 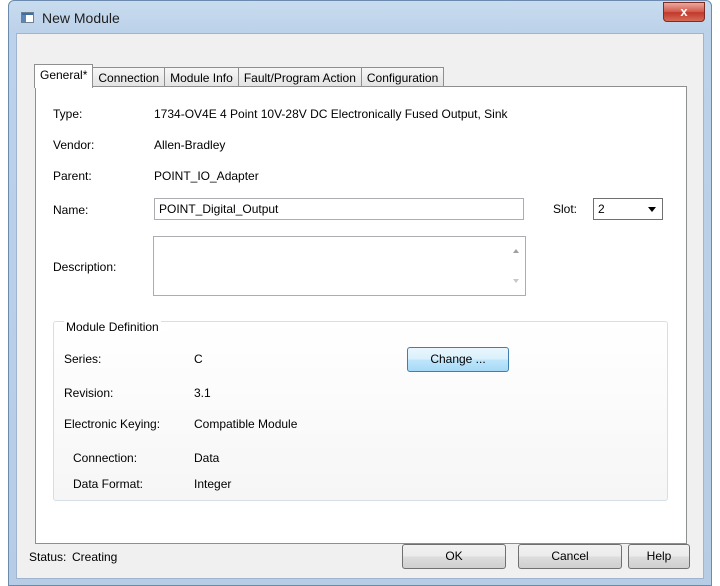 What do you see at coordinates (95, 557) in the screenshot?
I see `status-value: Creating` at bounding box center [95, 557].